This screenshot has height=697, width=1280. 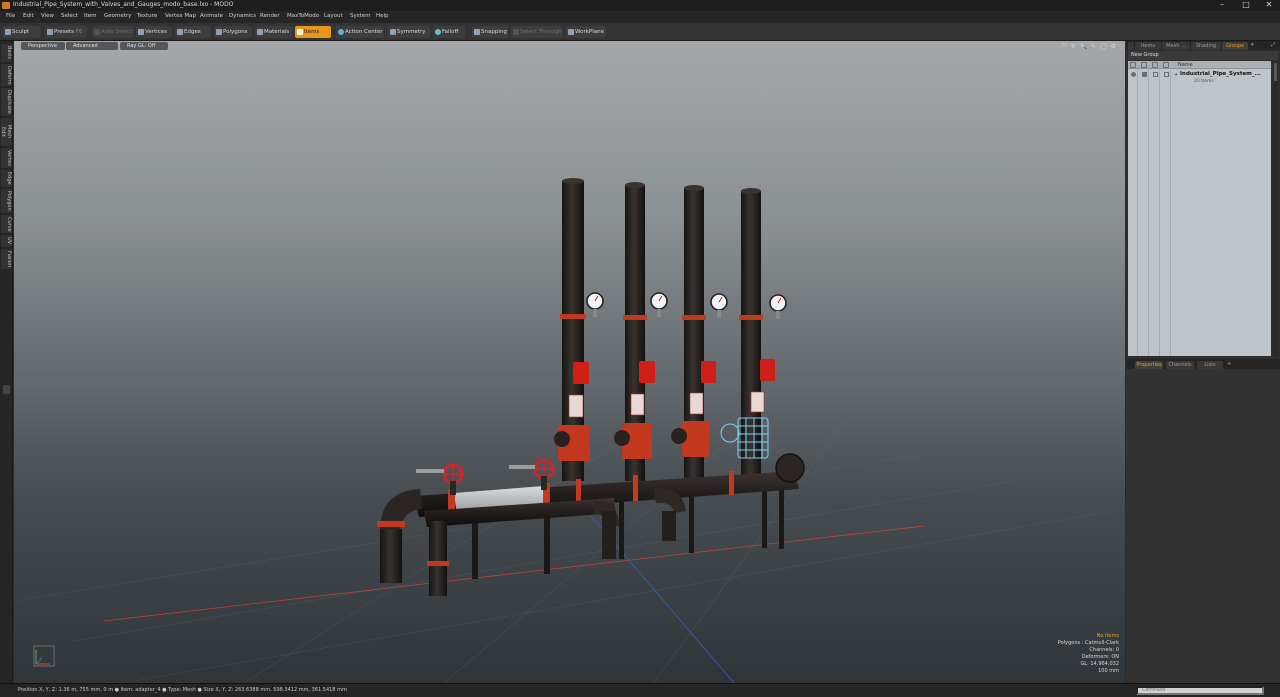 I want to click on menu-file: File, so click(x=10, y=16).